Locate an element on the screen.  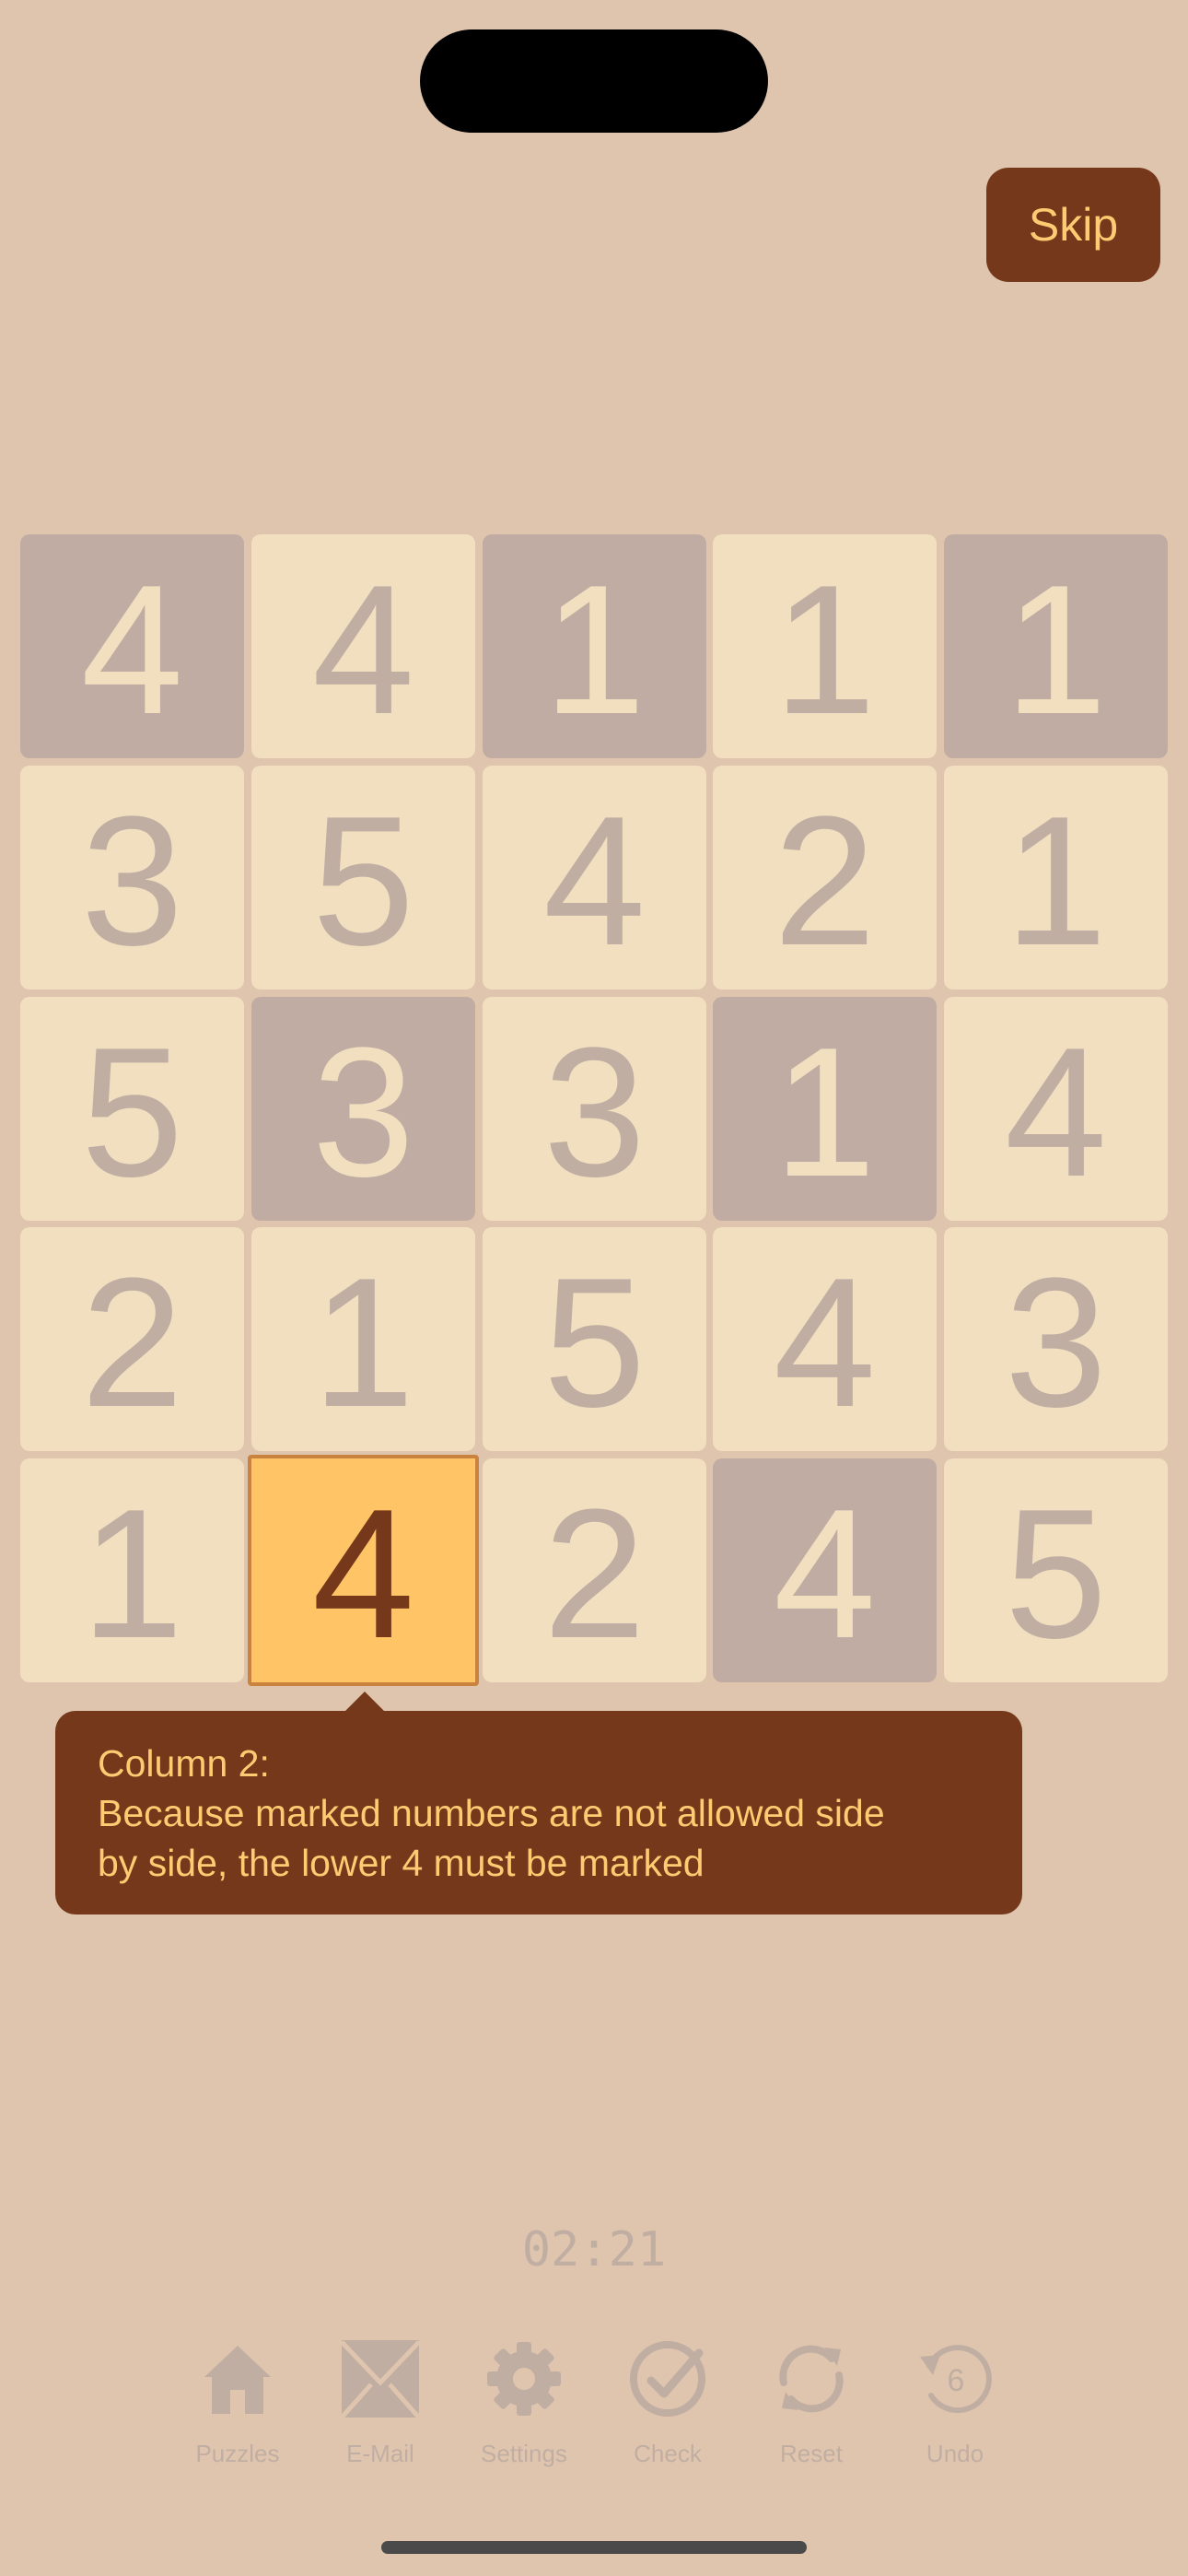
settings-label: Settings is located at coordinates (524, 2453).